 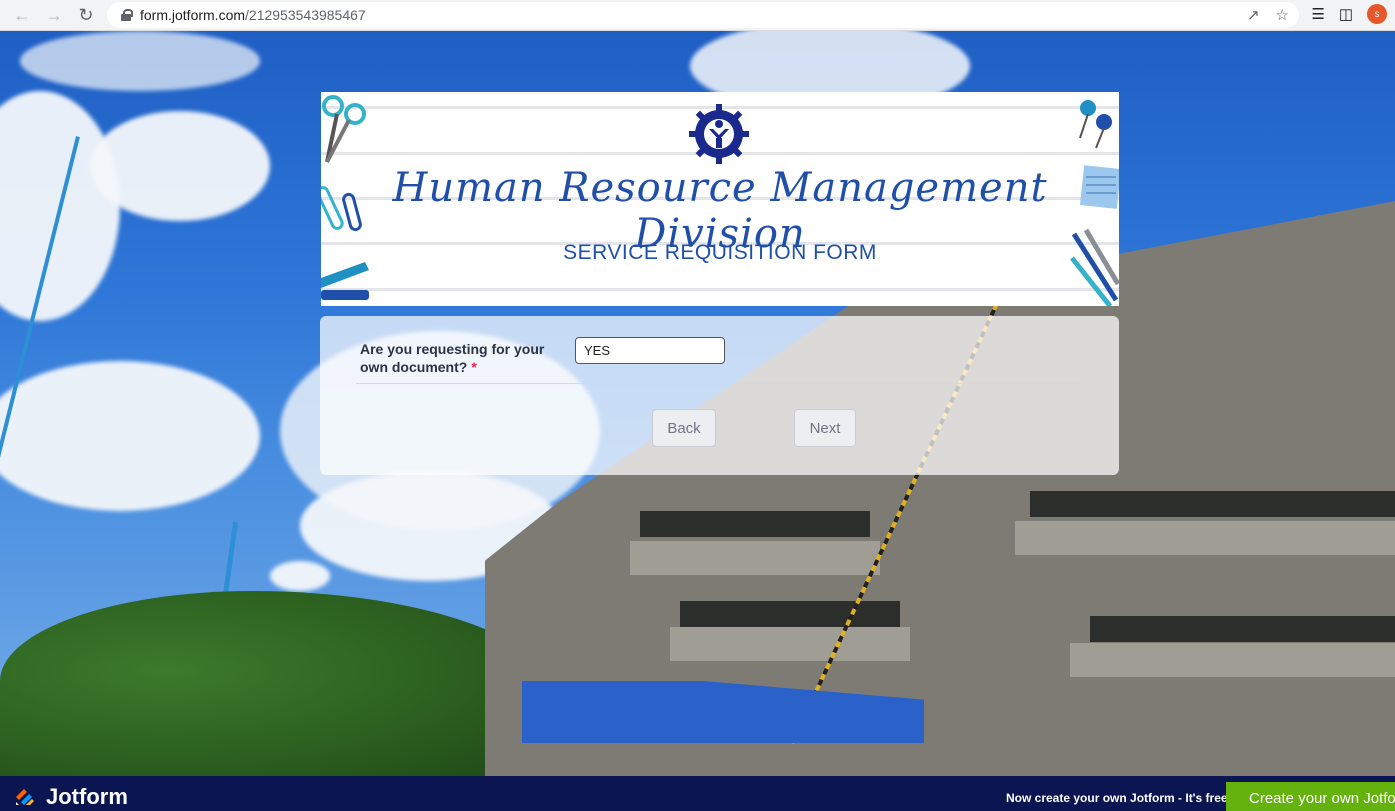 I want to click on url-text: form.jotform.com/212953543985467, so click(x=253, y=15).